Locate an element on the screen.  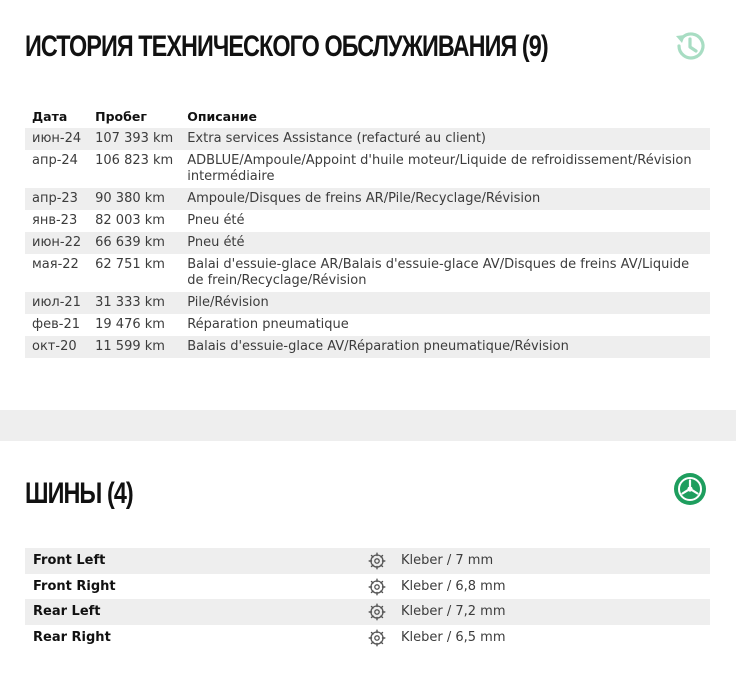
table-row: фев-21 19 476 km Réparation pneumatique is located at coordinates (367, 325).